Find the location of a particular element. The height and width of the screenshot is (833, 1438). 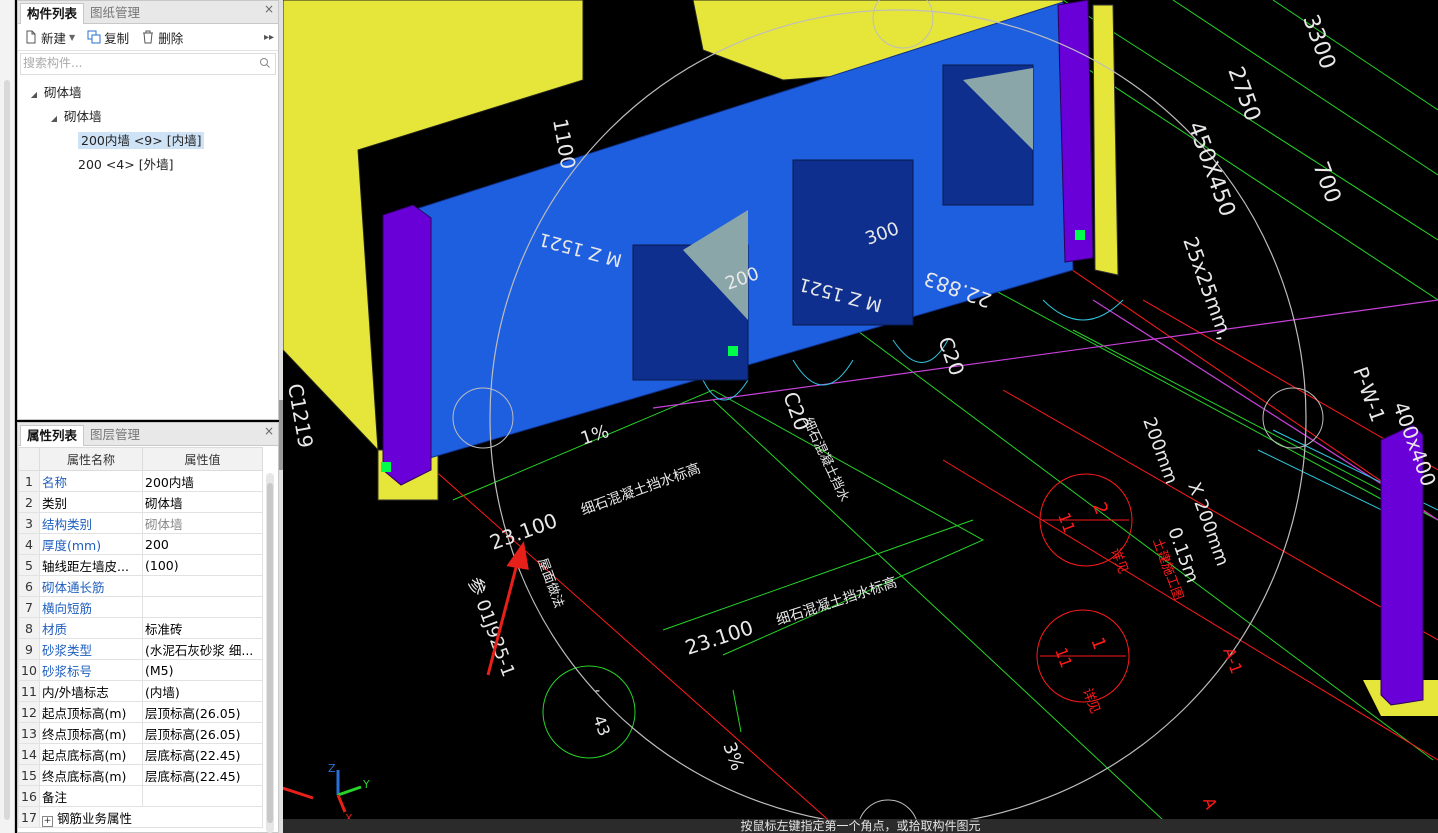

scrollbar-thumb is located at coordinates (270, 653).